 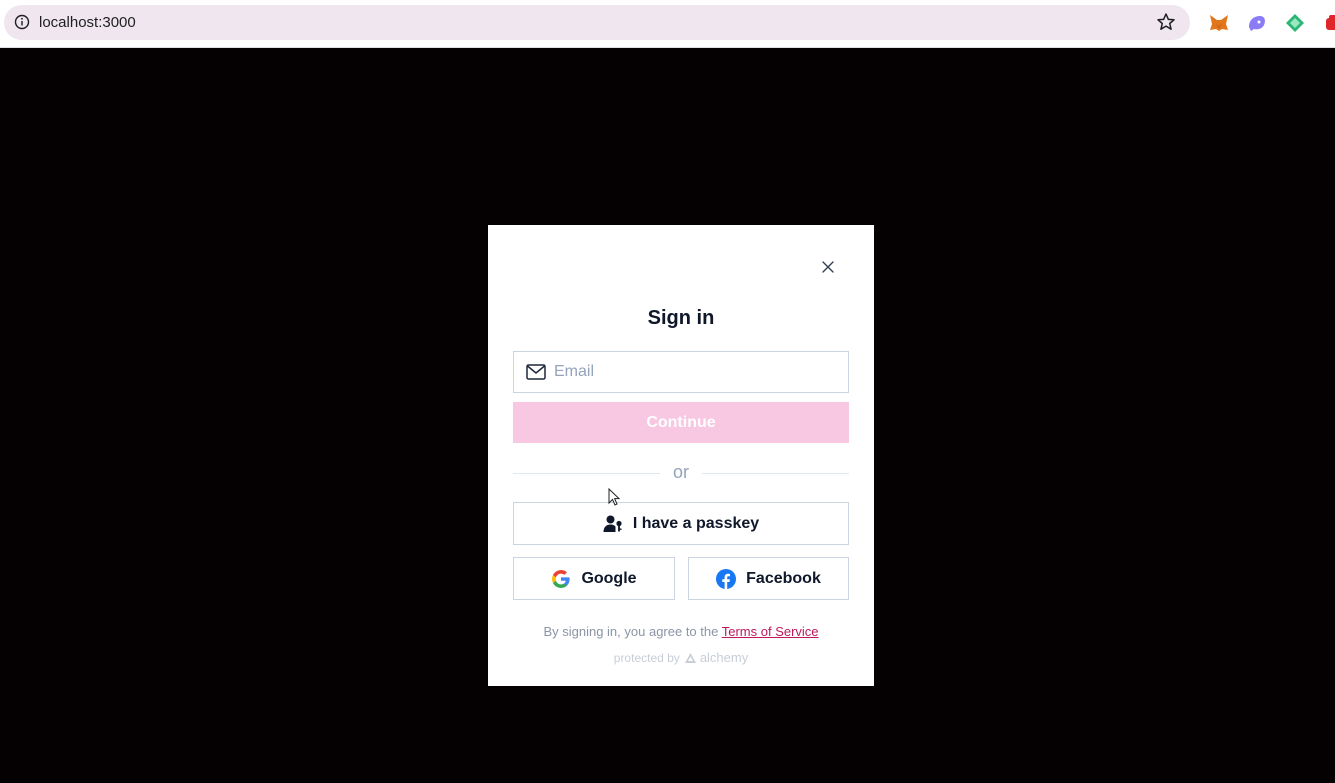 What do you see at coordinates (694, 372) in the screenshot?
I see `email-input` at bounding box center [694, 372].